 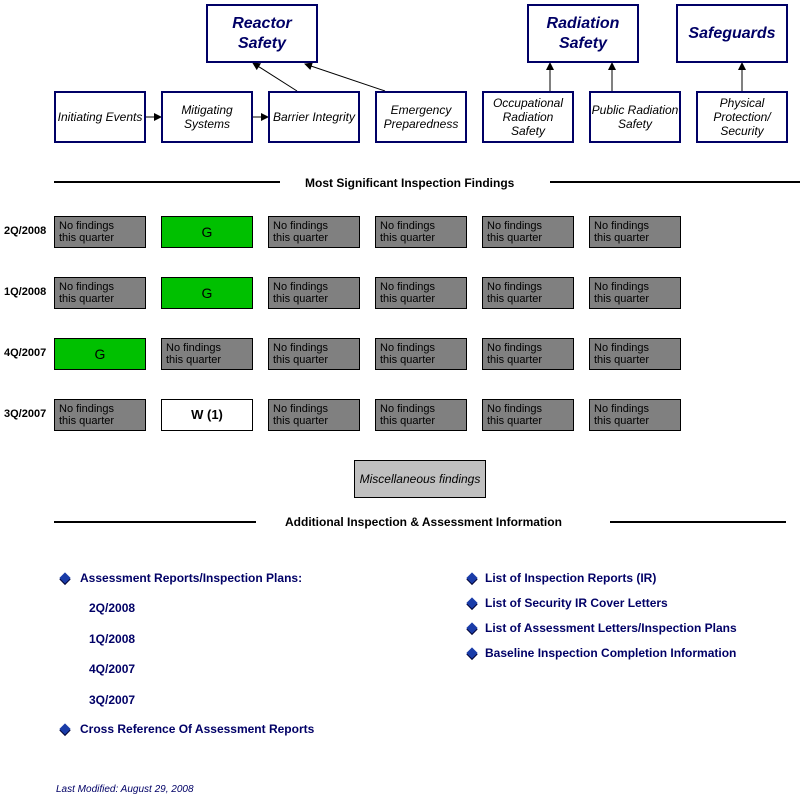 I want to click on category-safeguards: Safeguards, so click(x=732, y=33).